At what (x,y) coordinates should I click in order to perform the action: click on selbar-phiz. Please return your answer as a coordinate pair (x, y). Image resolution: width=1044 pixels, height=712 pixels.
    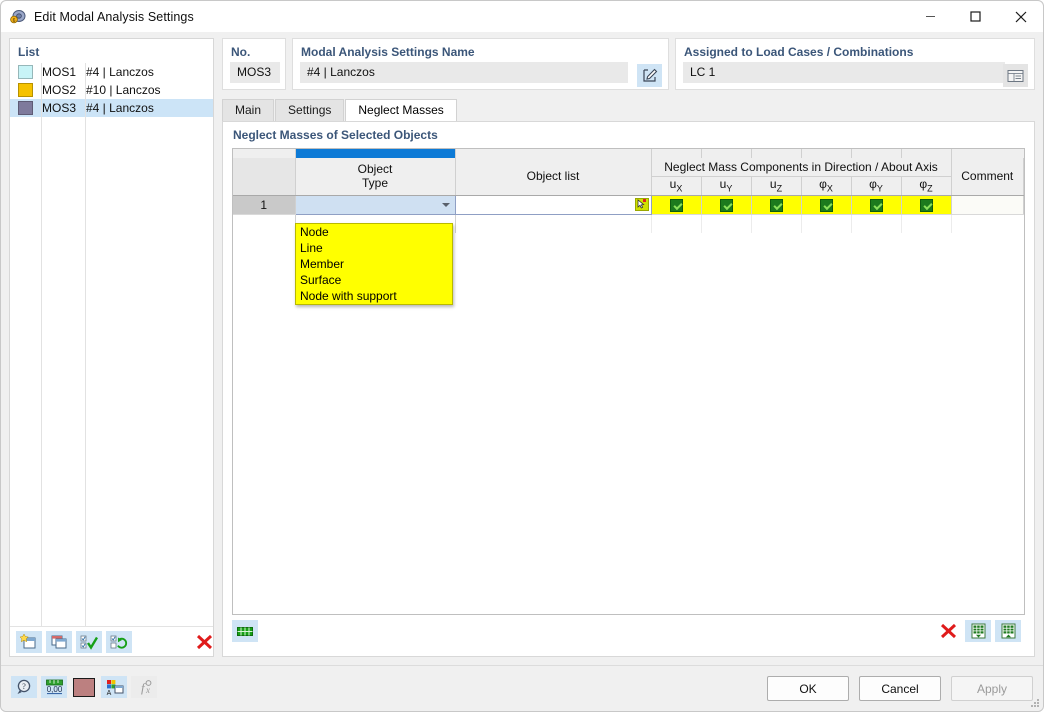
    Looking at the image, I should click on (926, 153).